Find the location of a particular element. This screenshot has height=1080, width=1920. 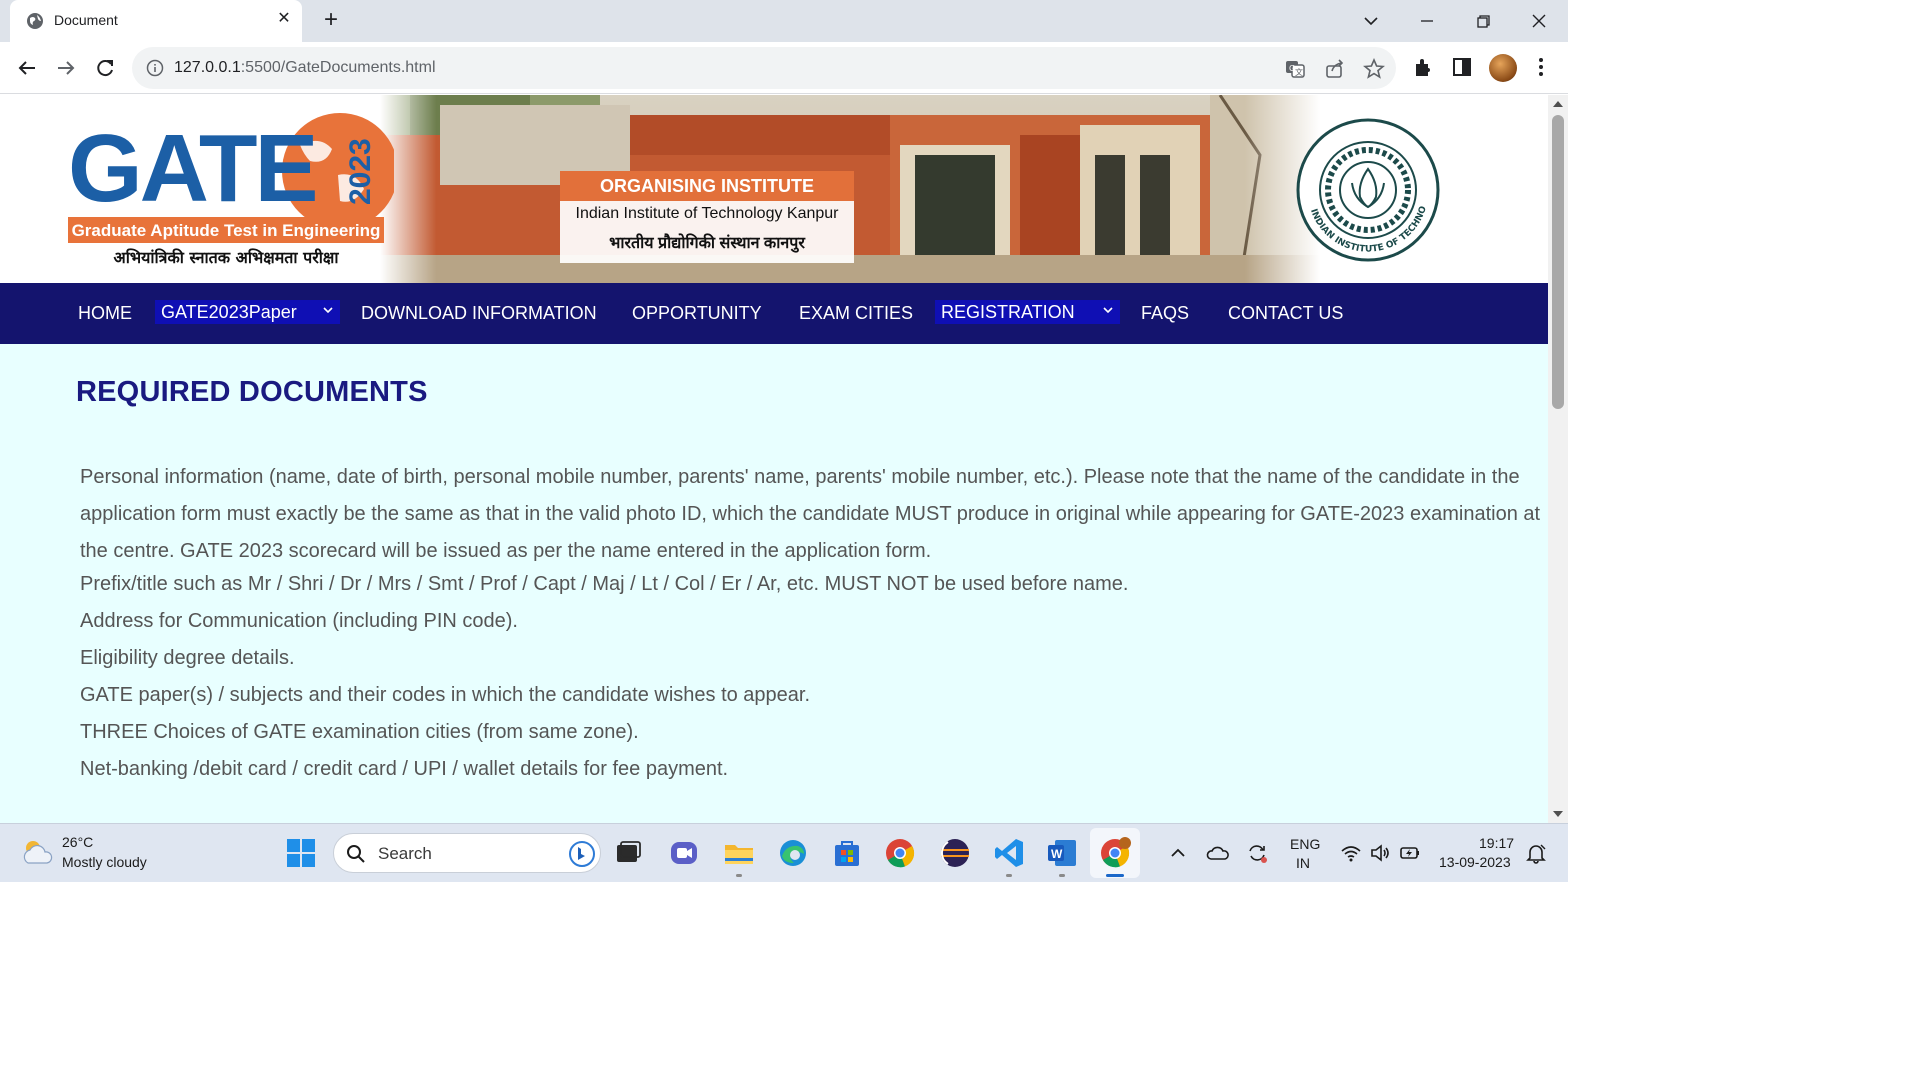

back-arrow-icon is located at coordinates (27, 68).